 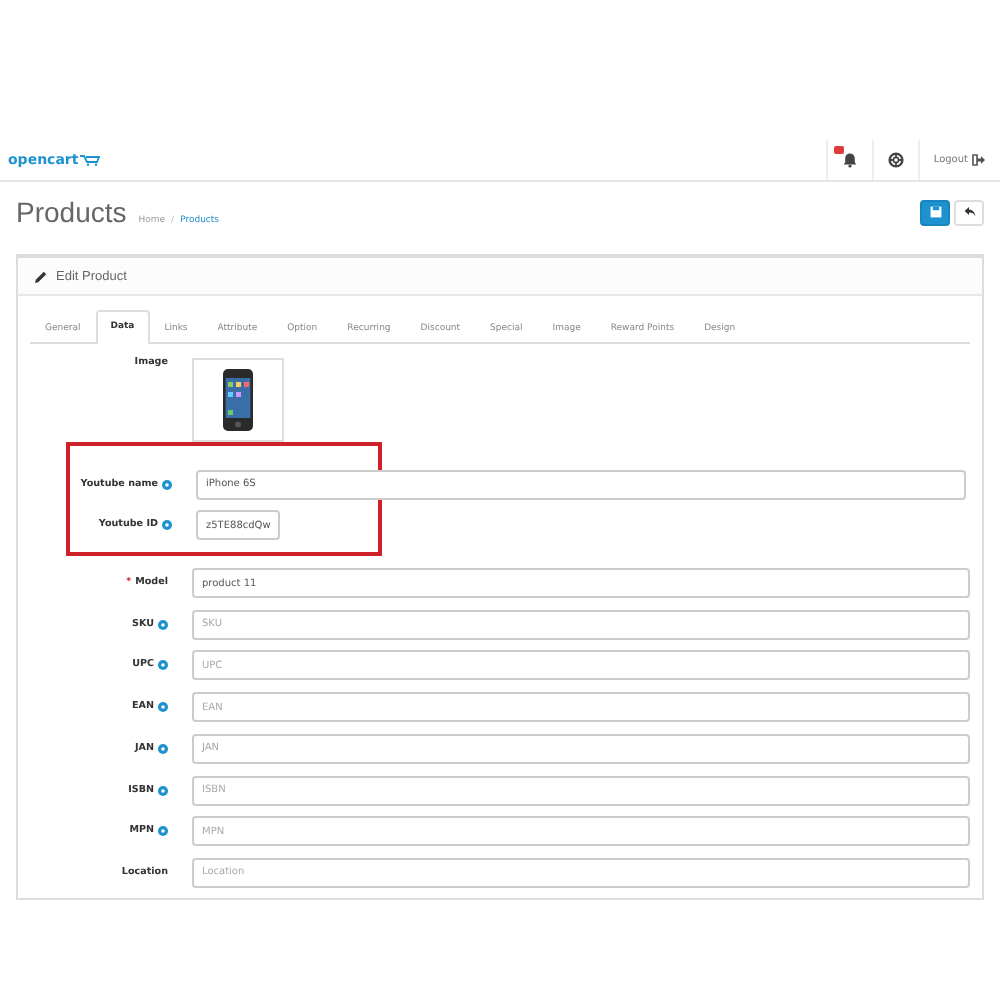 I want to click on reply-icon, so click(x=969, y=212).